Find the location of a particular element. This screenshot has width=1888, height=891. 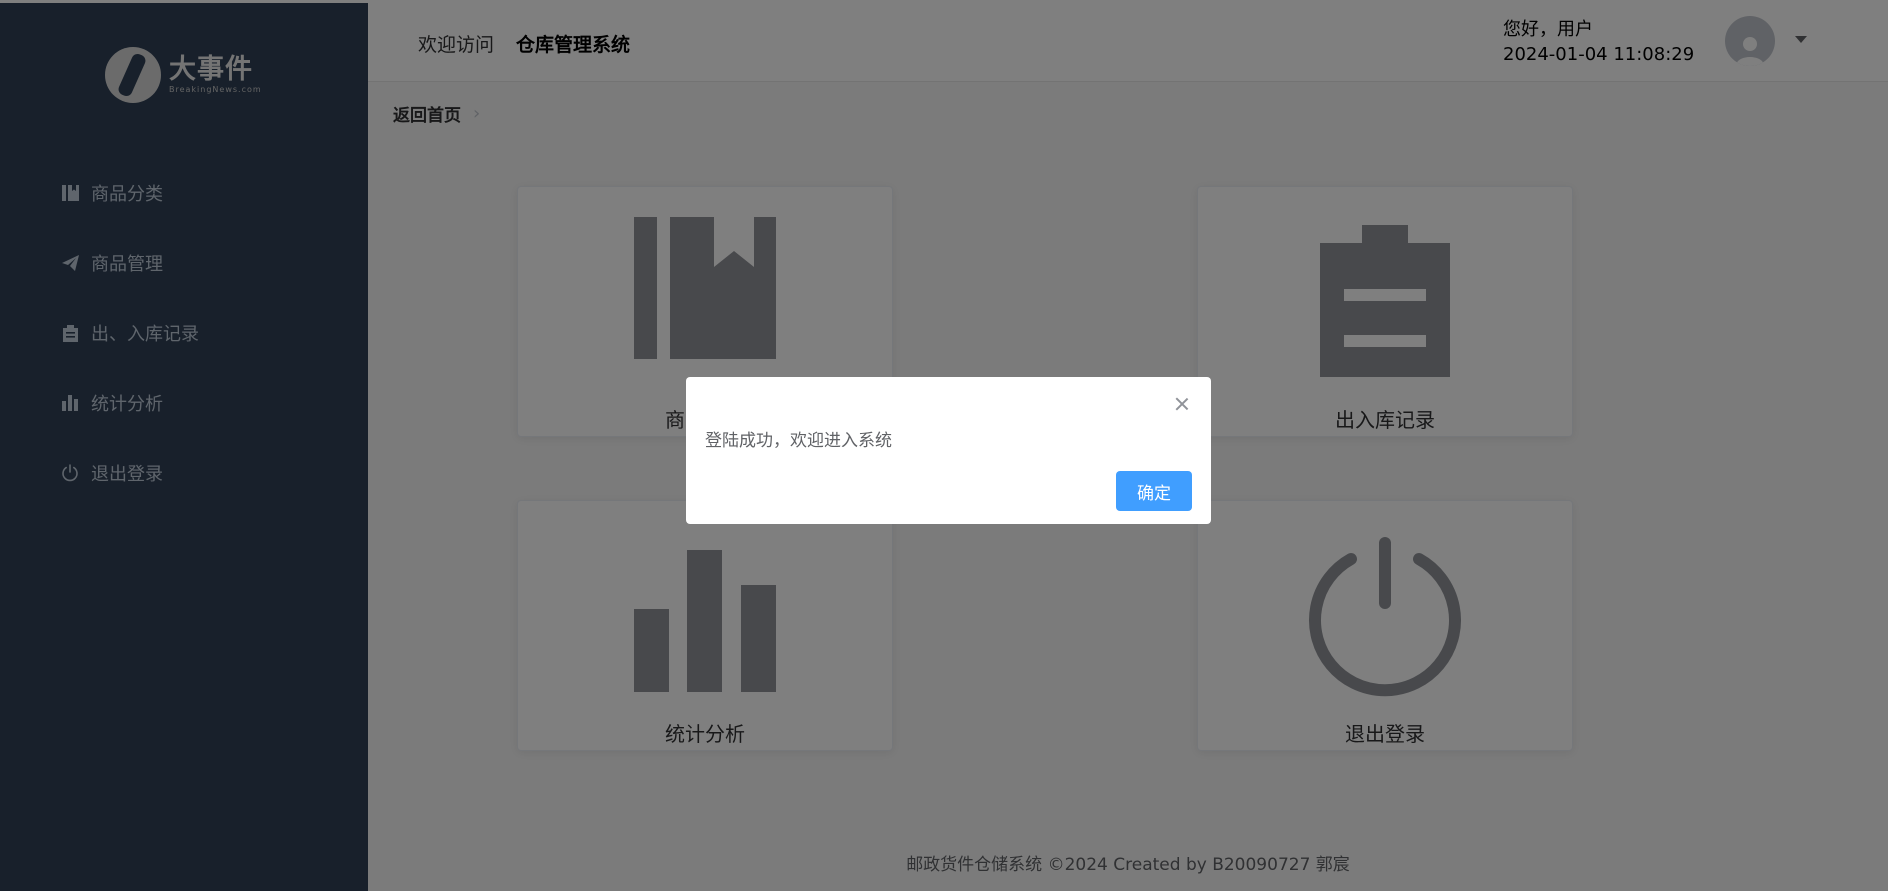

confirm-button: 确定 is located at coordinates (1154, 491).